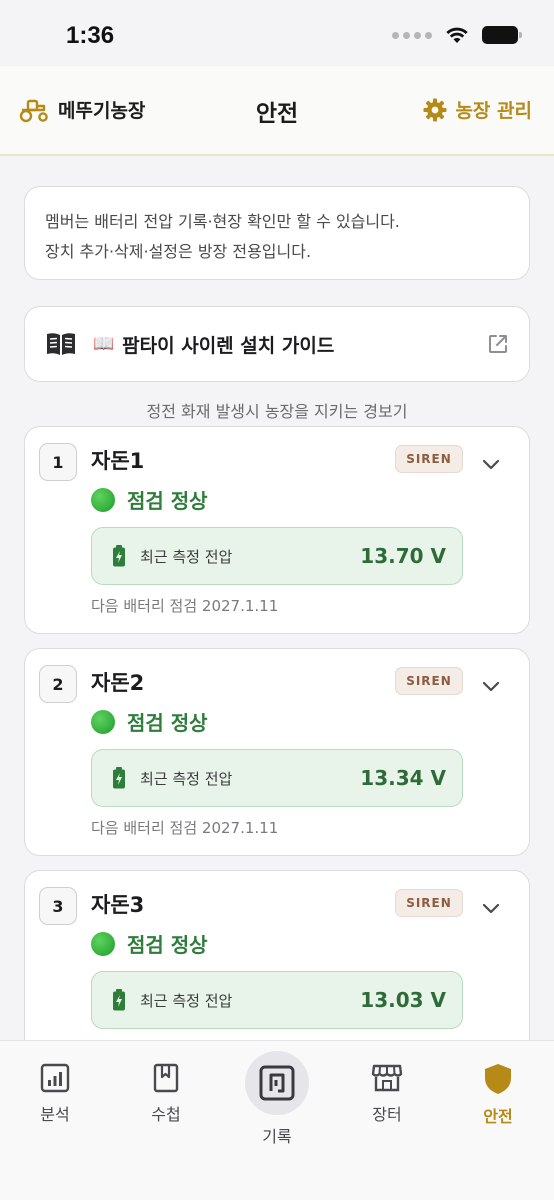 This screenshot has height=1200, width=554. Describe the element at coordinates (166, 1078) in the screenshot. I see `bookmark-icon` at that location.